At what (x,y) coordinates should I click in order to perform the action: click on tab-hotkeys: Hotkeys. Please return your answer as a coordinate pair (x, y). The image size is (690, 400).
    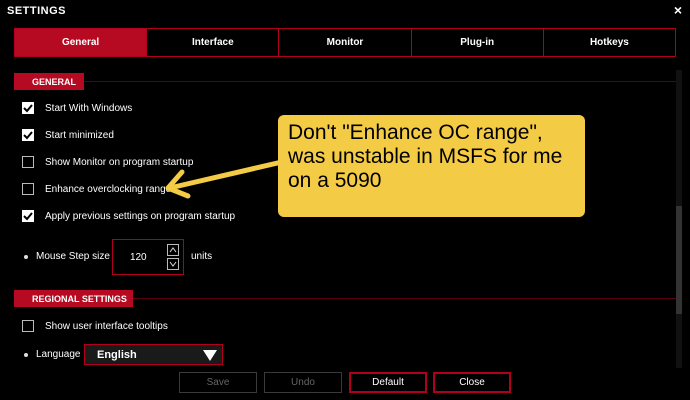
    Looking at the image, I should click on (609, 42).